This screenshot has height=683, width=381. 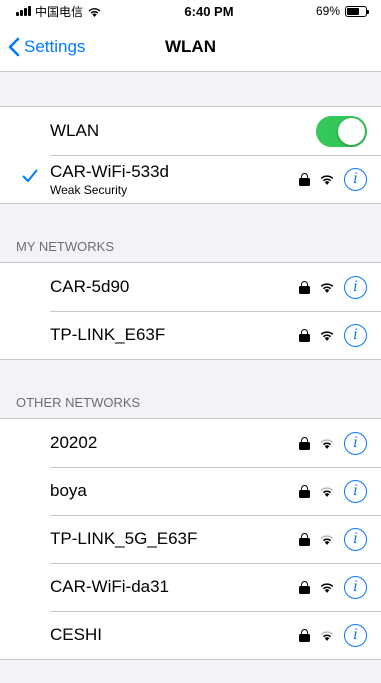 I want to click on back-button: Settings, so click(x=42, y=47).